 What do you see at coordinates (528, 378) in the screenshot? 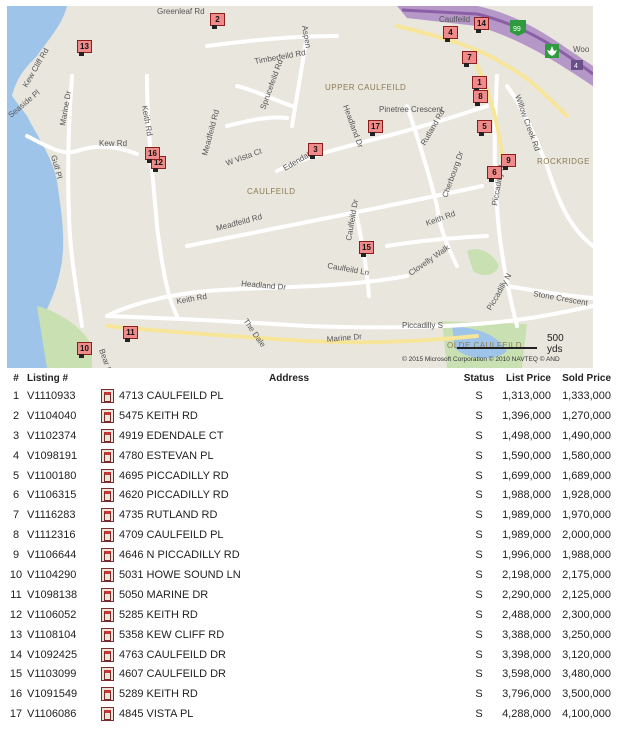
I see `header-list-price: List Price` at bounding box center [528, 378].